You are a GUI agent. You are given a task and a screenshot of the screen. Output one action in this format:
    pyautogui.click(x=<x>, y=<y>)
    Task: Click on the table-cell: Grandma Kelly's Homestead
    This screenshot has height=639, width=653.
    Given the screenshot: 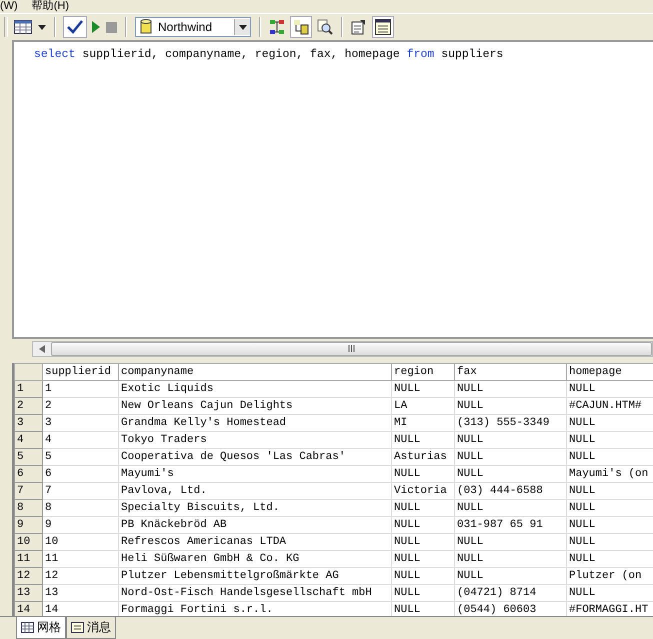 What is the action you would take?
    pyautogui.click(x=255, y=423)
    